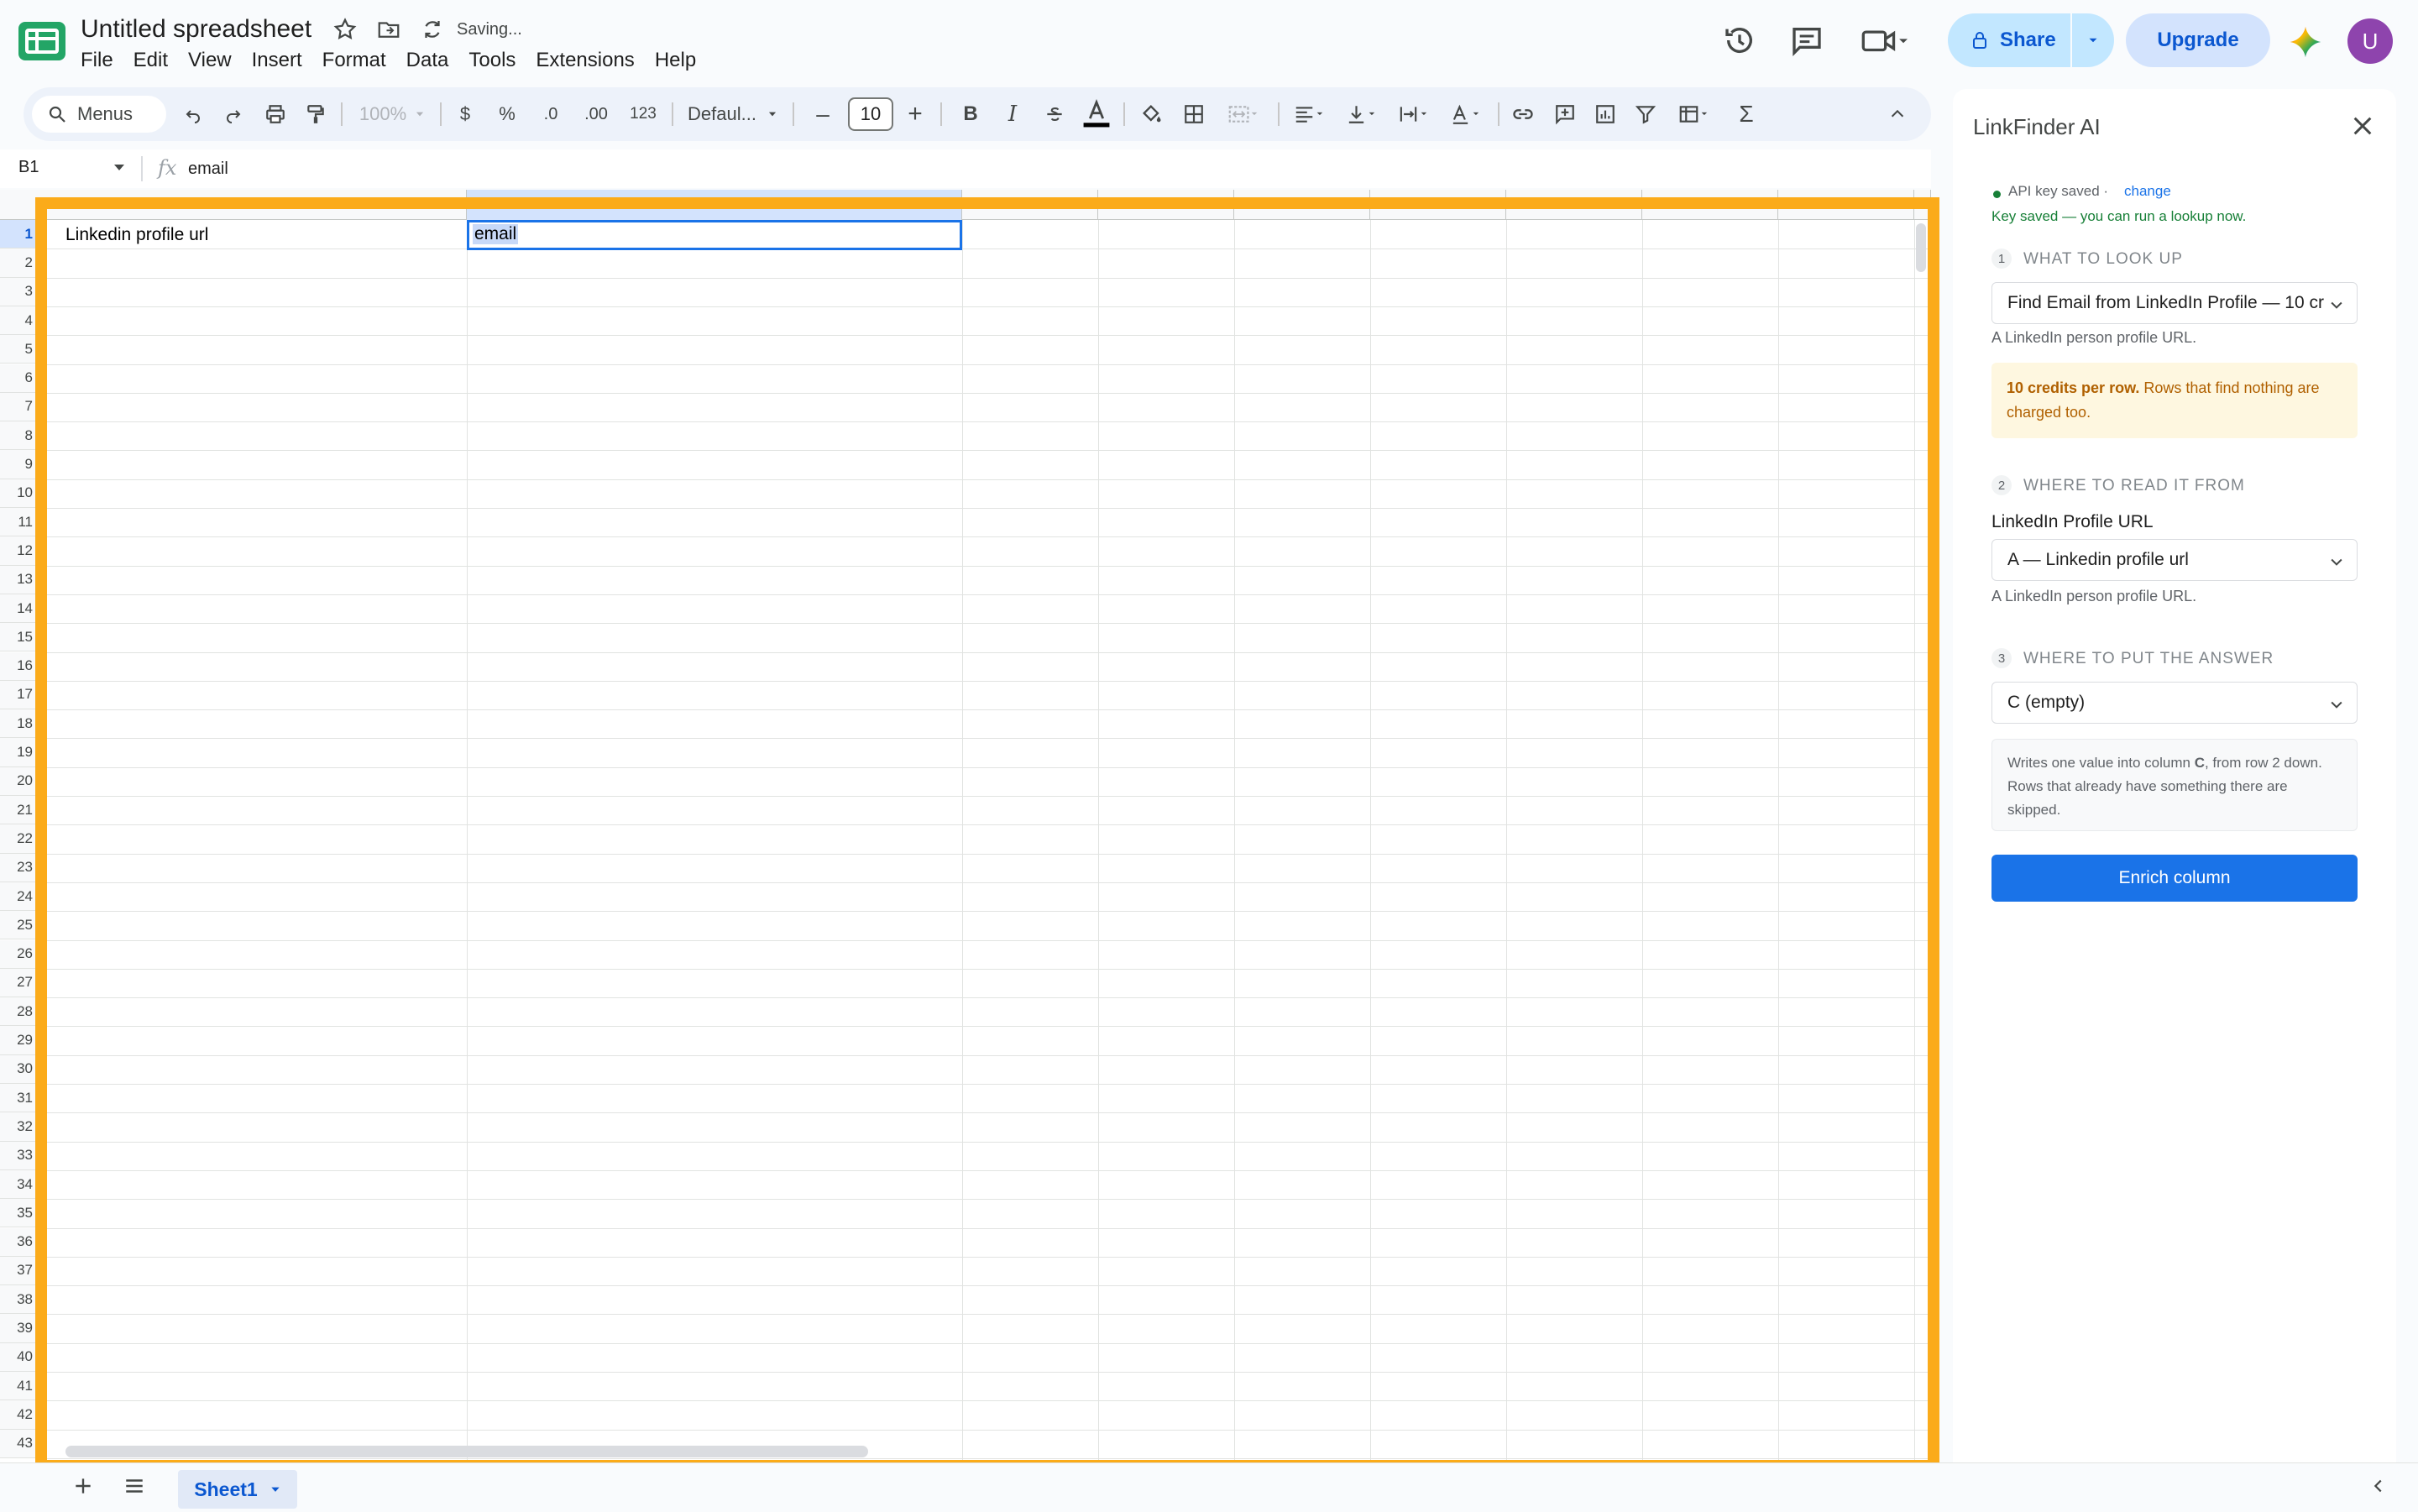  Describe the element at coordinates (277, 60) in the screenshot. I see `menu-insert: Insert` at that location.